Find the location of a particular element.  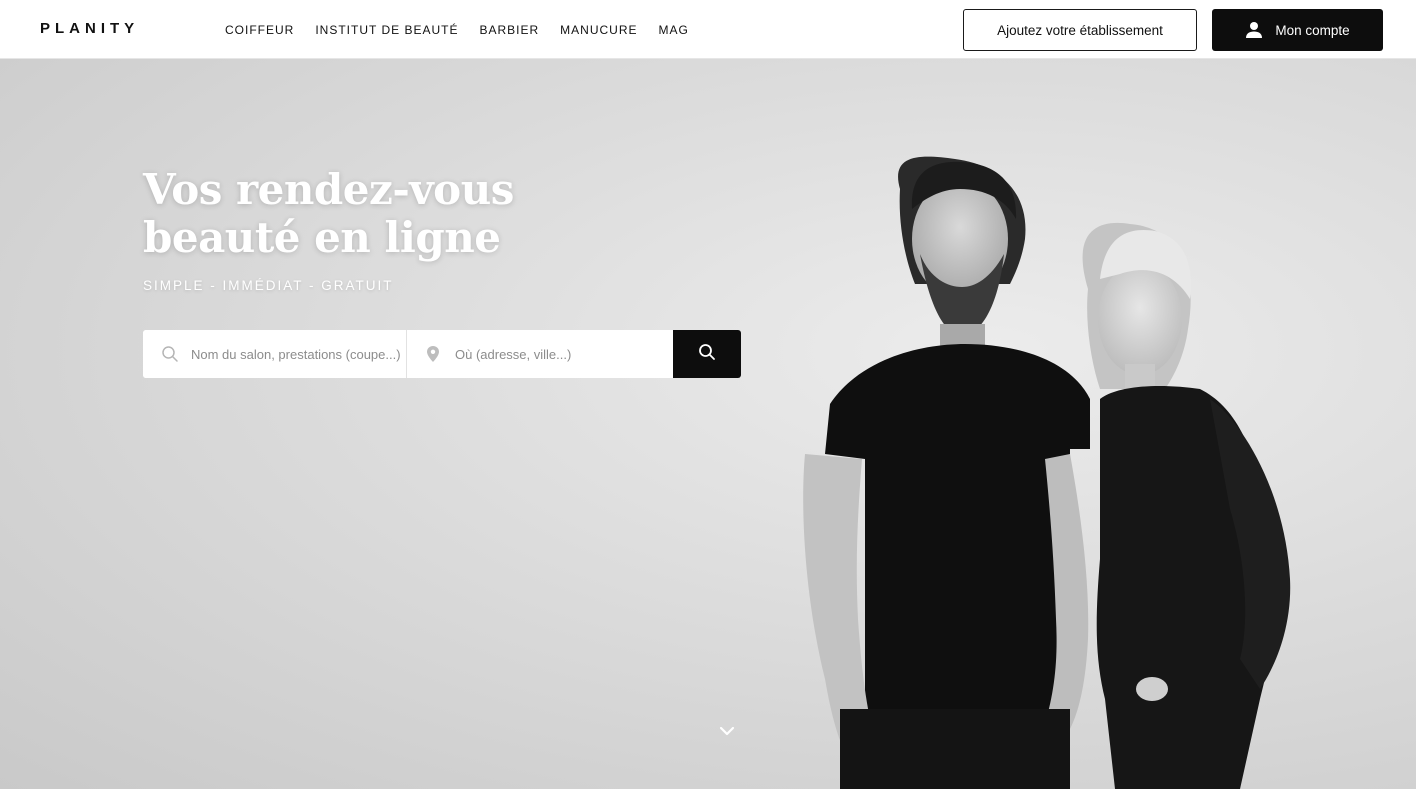

hero-title: Vos rendez-vous beauté en ligne is located at coordinates (353, 214).